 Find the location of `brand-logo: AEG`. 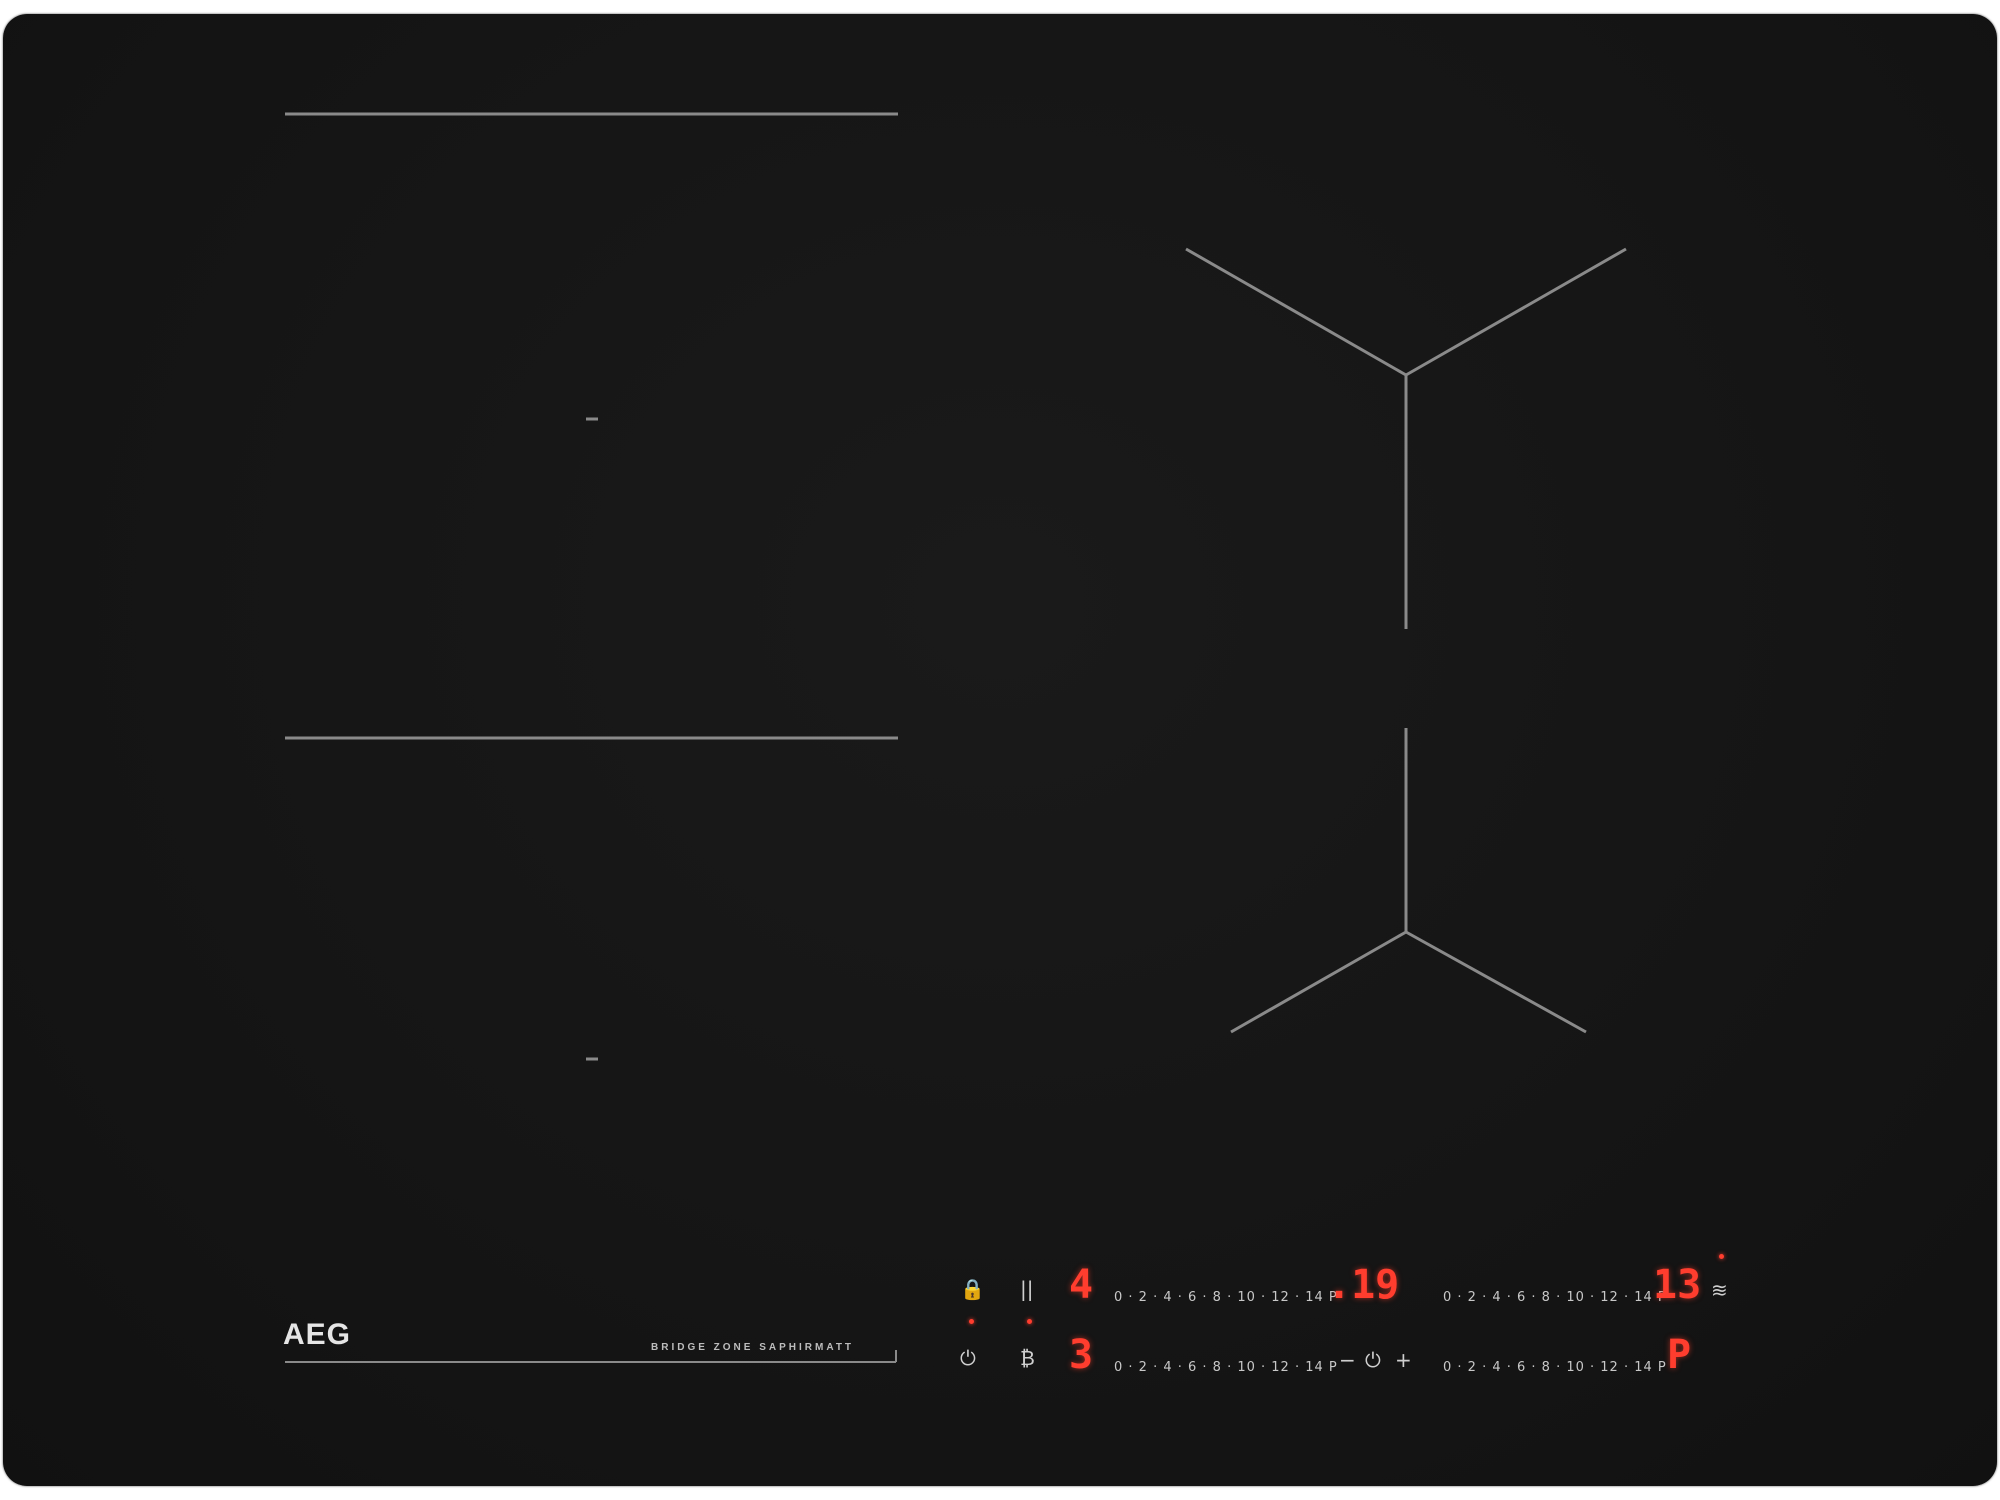

brand-logo: AEG is located at coordinates (317, 1334).